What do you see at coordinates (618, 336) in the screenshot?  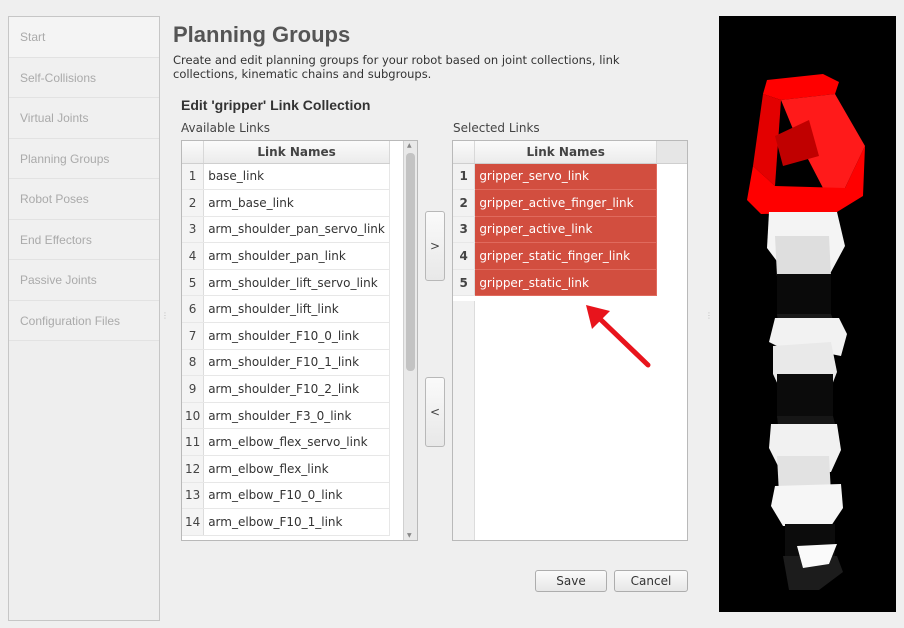 I see `annotation-arrow-icon` at bounding box center [618, 336].